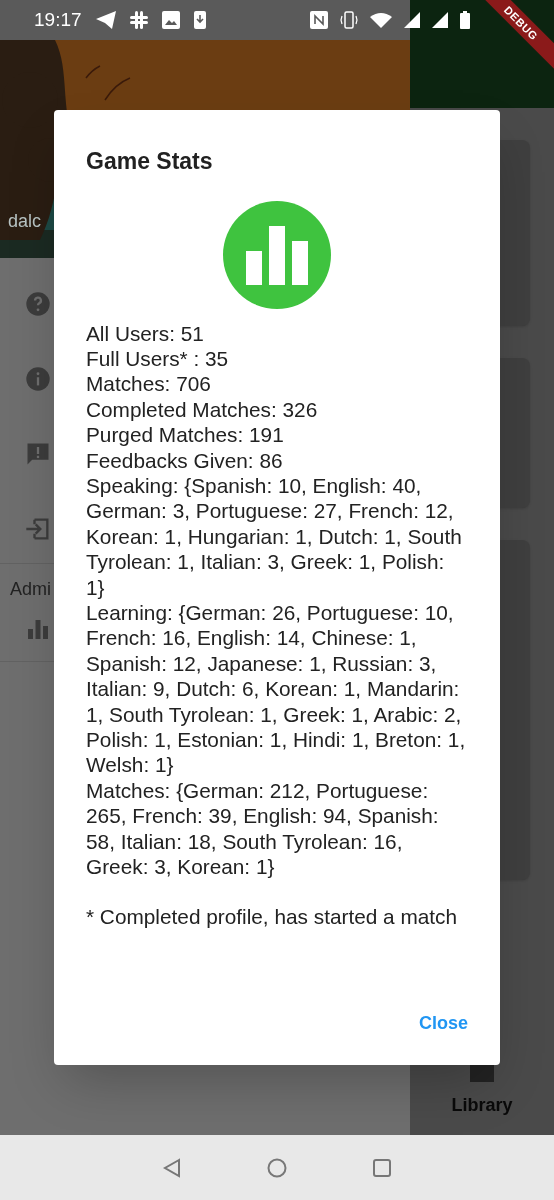 The height and width of the screenshot is (1200, 554). I want to click on close-button: Close, so click(443, 1023).